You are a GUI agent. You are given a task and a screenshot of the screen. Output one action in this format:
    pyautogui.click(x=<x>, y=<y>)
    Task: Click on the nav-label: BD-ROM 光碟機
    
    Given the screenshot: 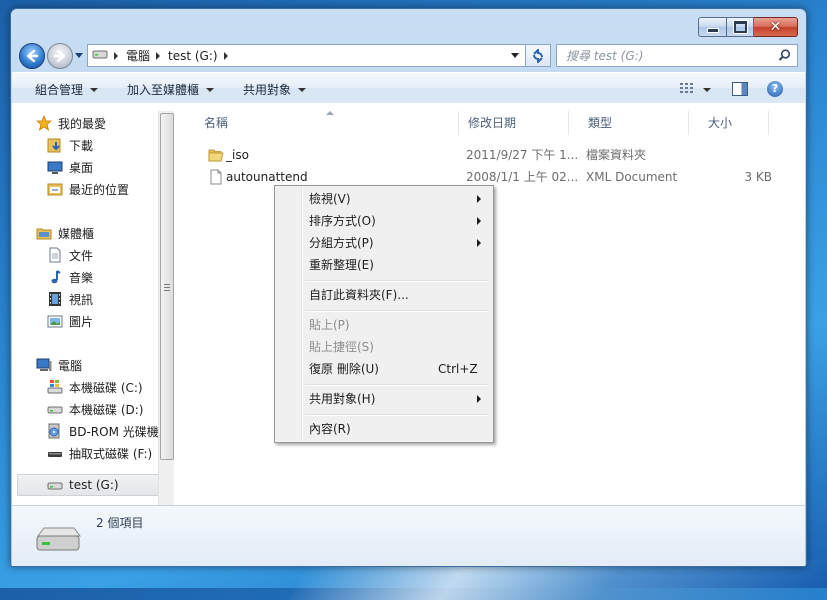 What is the action you would take?
    pyautogui.click(x=114, y=431)
    